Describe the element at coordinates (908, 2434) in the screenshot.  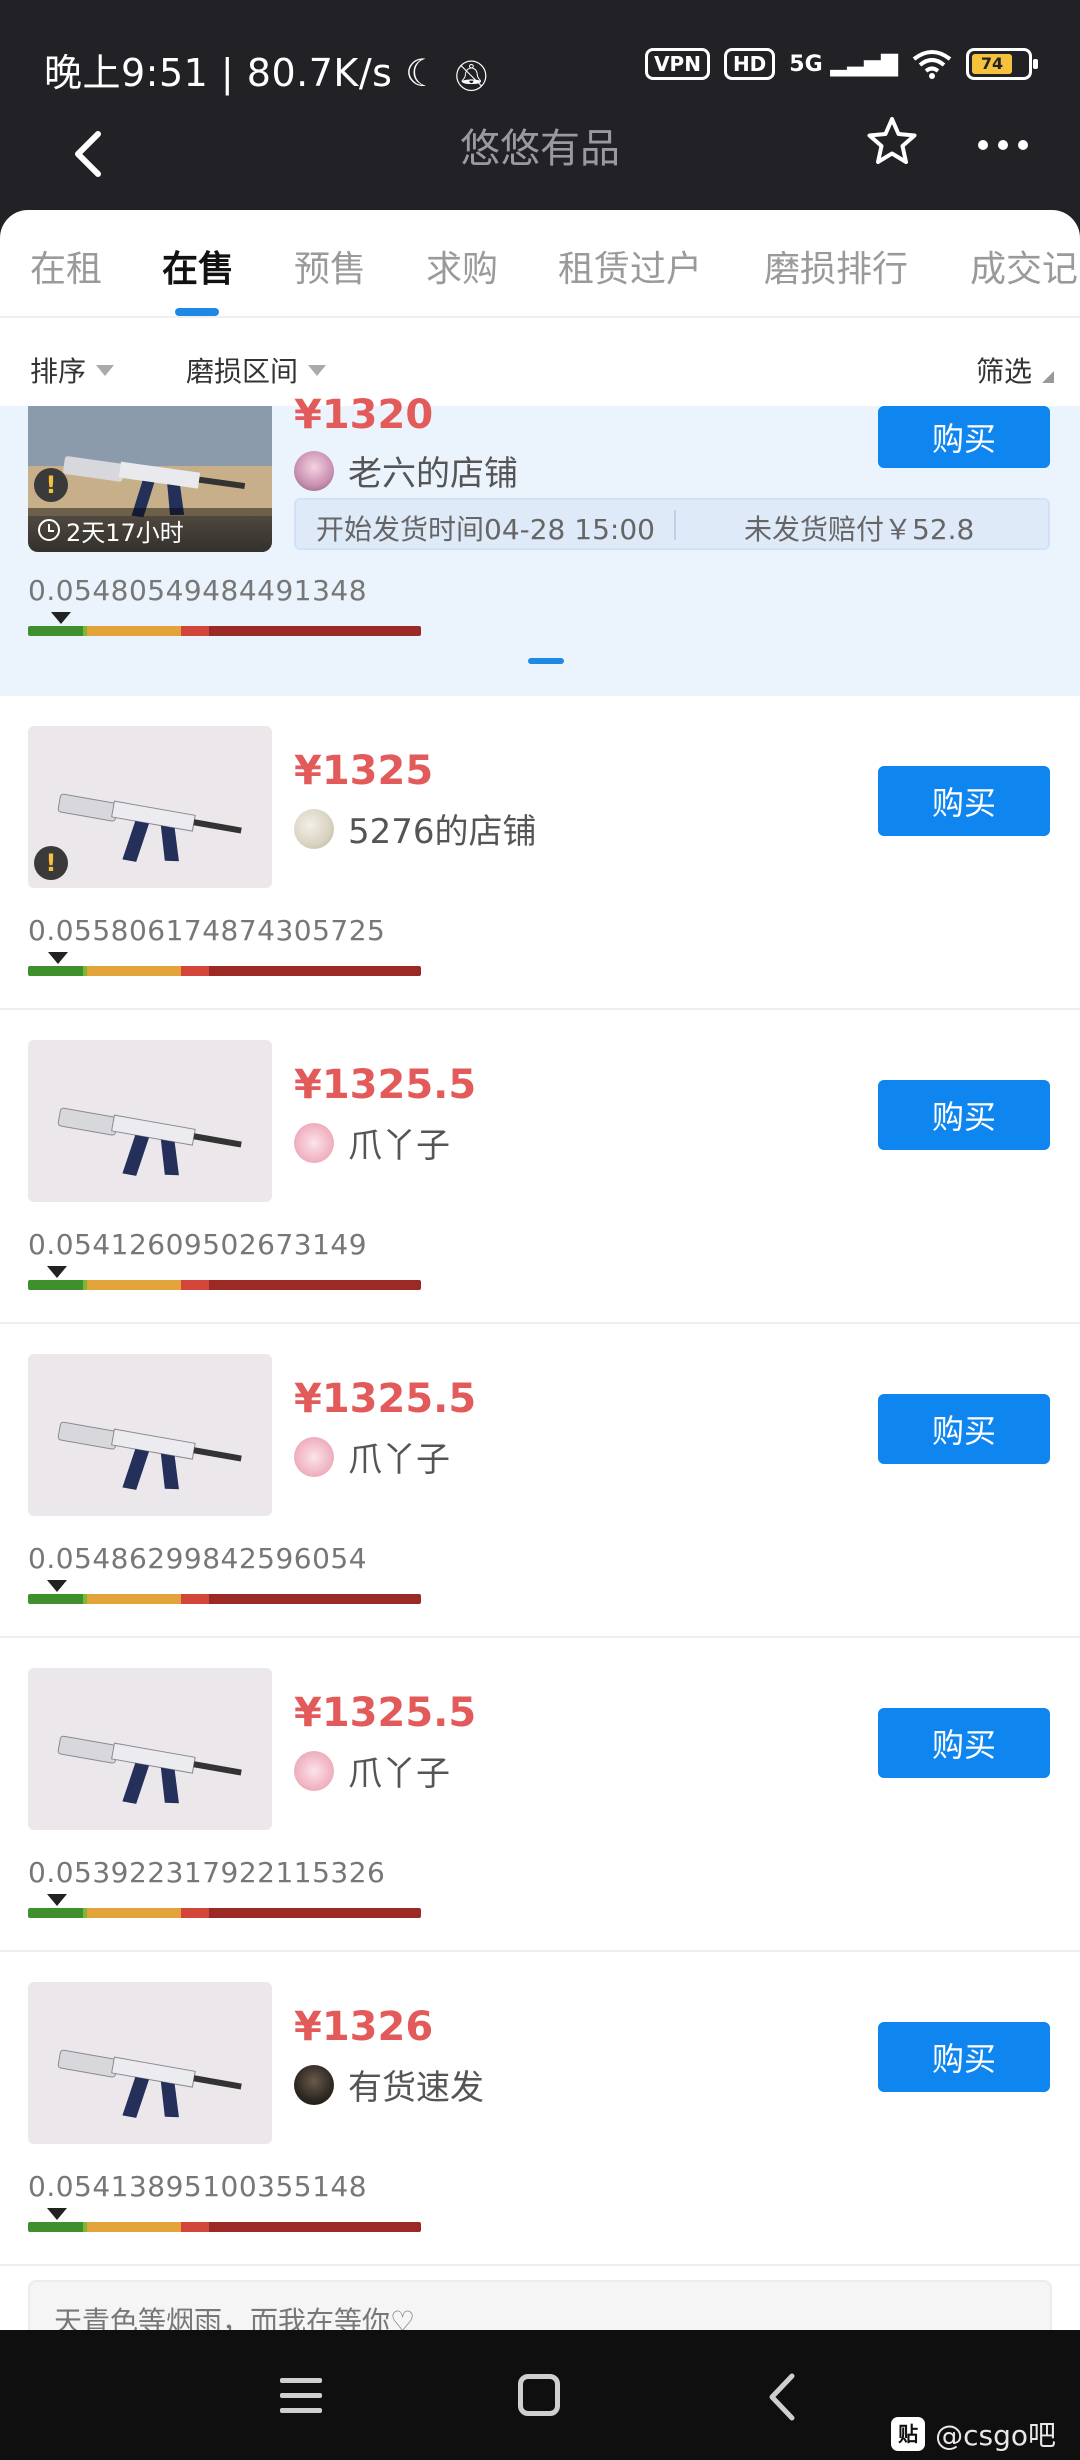
I see `tieba-logo: 贴` at that location.